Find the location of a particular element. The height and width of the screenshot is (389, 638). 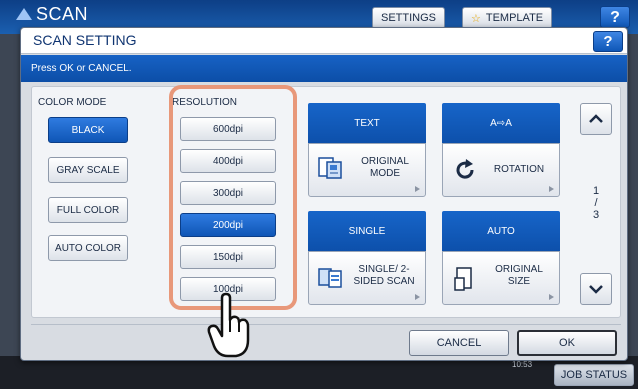

scroll-down-button is located at coordinates (596, 289).